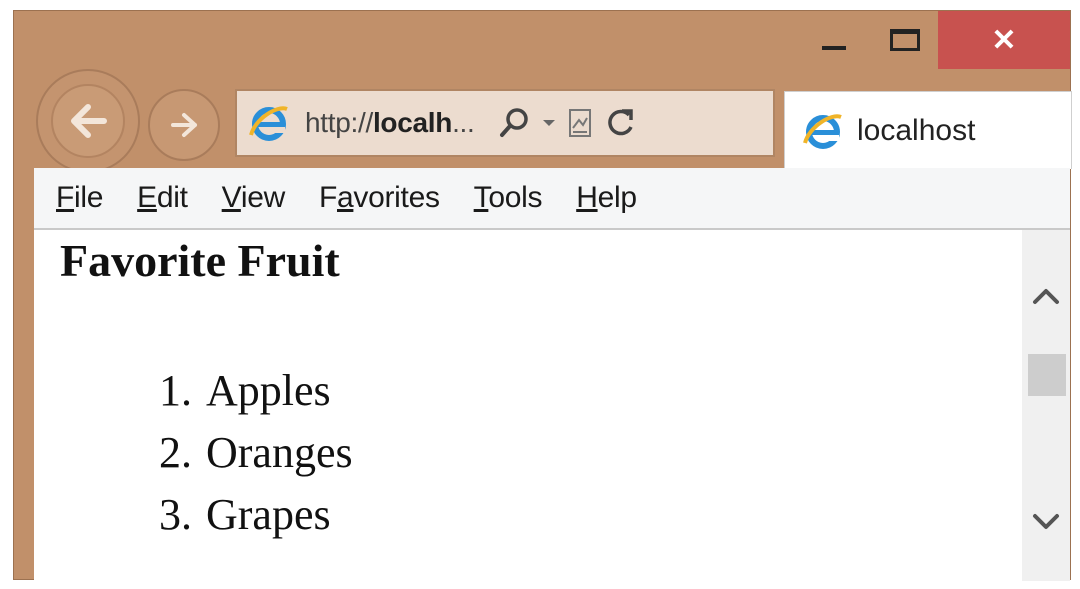  I want to click on fruit-list: 1. Apples 2. Oranges 3. Grapes, so click(238, 453).